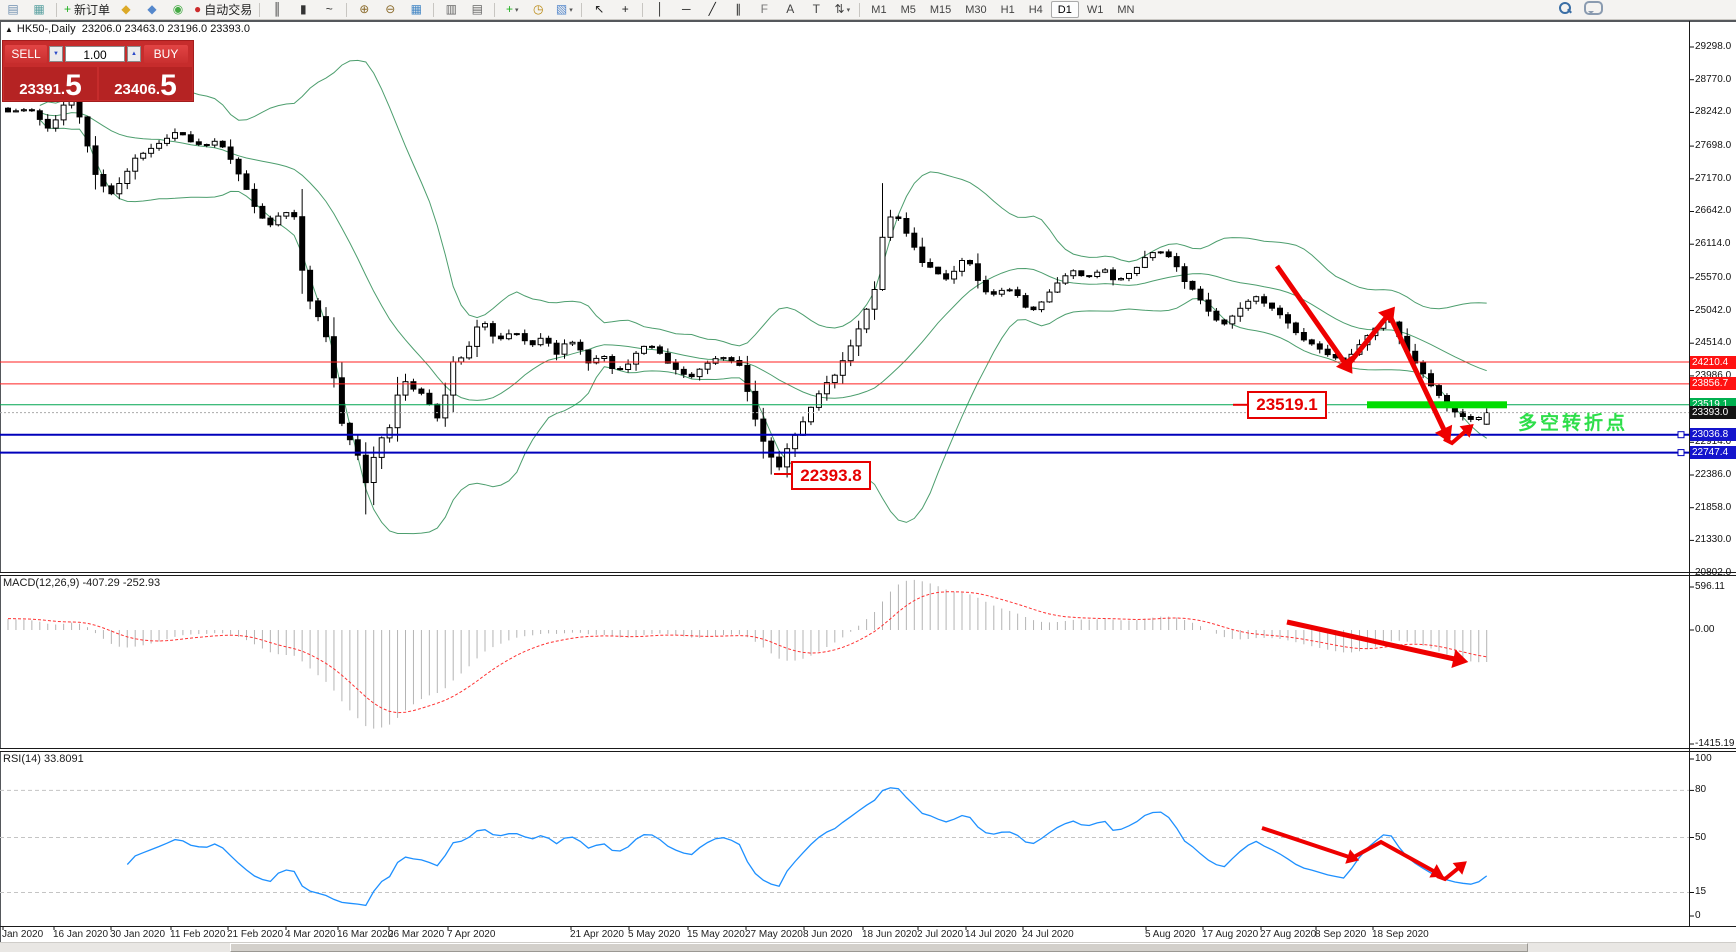  What do you see at coordinates (390, 9) in the screenshot?
I see `zoom-out-icon: ⊖` at bounding box center [390, 9].